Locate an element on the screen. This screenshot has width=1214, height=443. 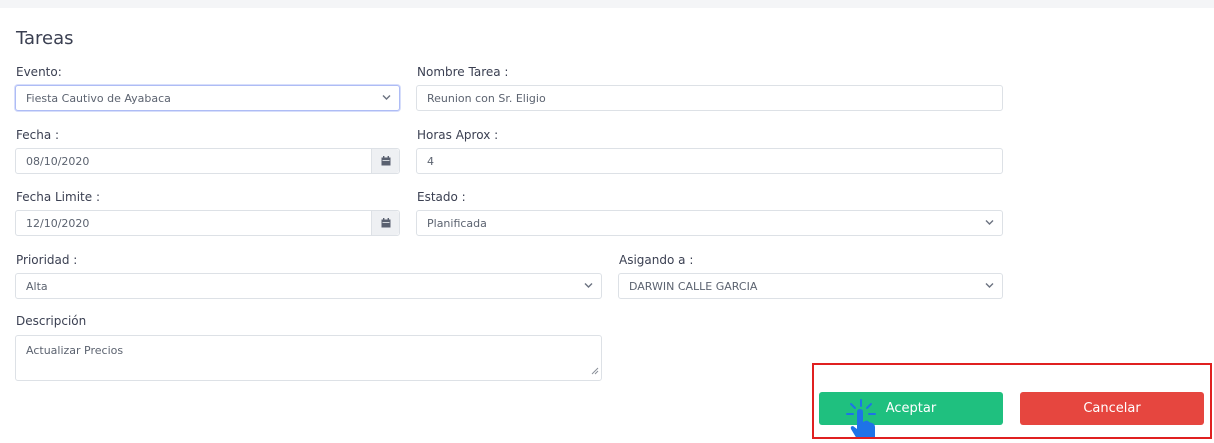
nombre-tarea-input: Reunion con Sr. Eligio is located at coordinates (709, 98).